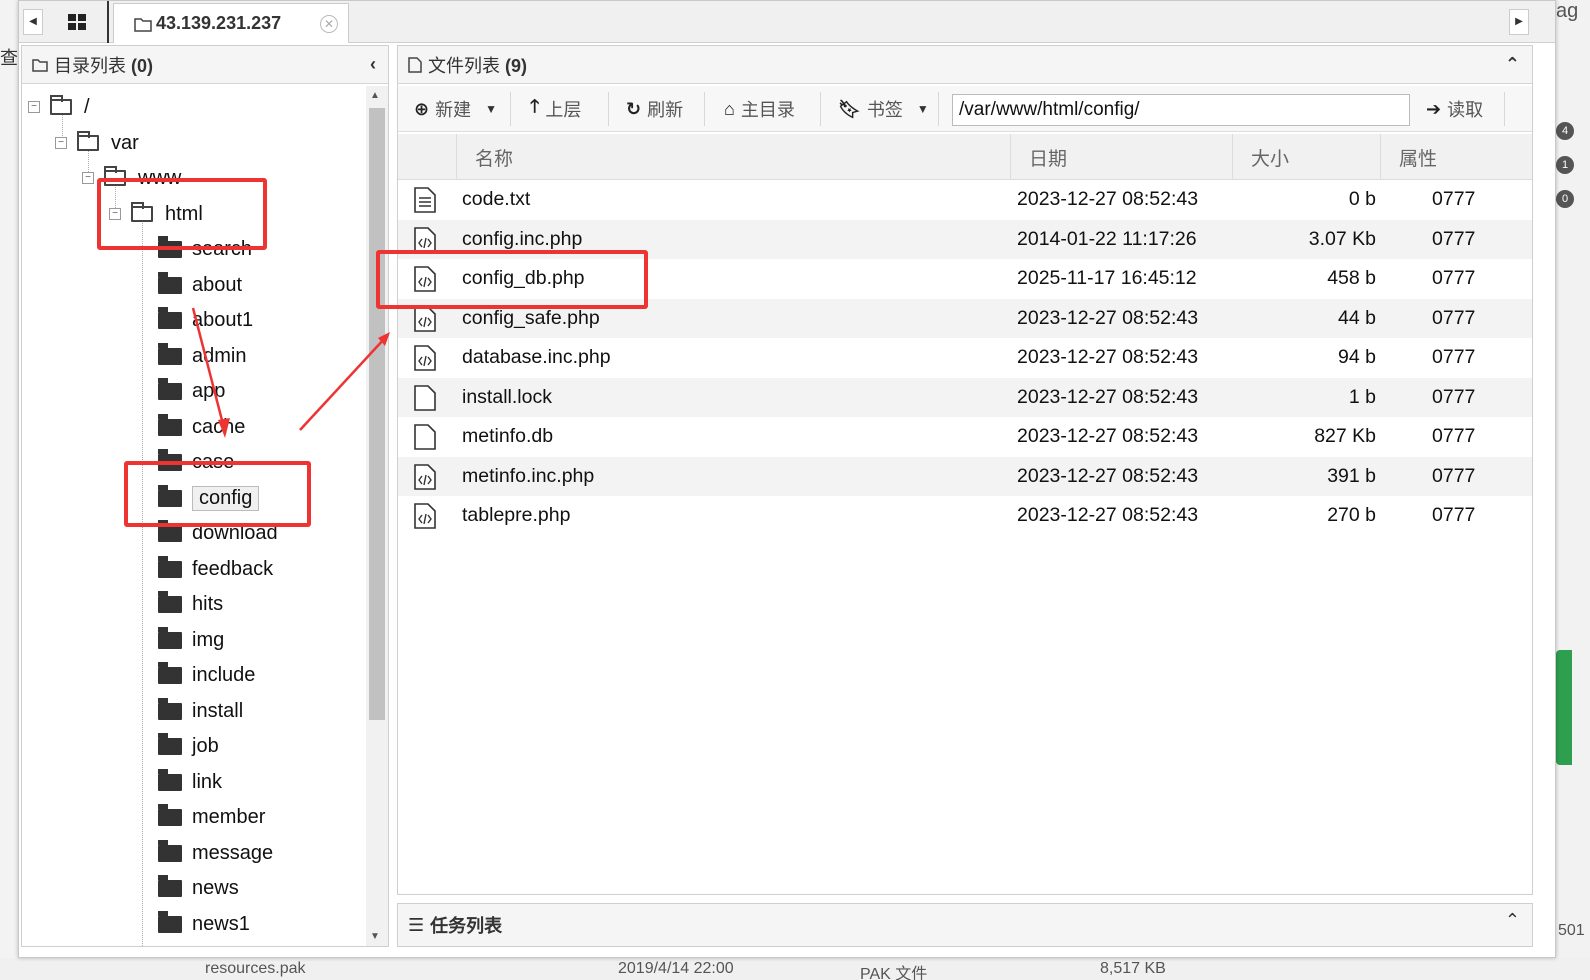  I want to click on annotation-arrows, so click(290, 372).